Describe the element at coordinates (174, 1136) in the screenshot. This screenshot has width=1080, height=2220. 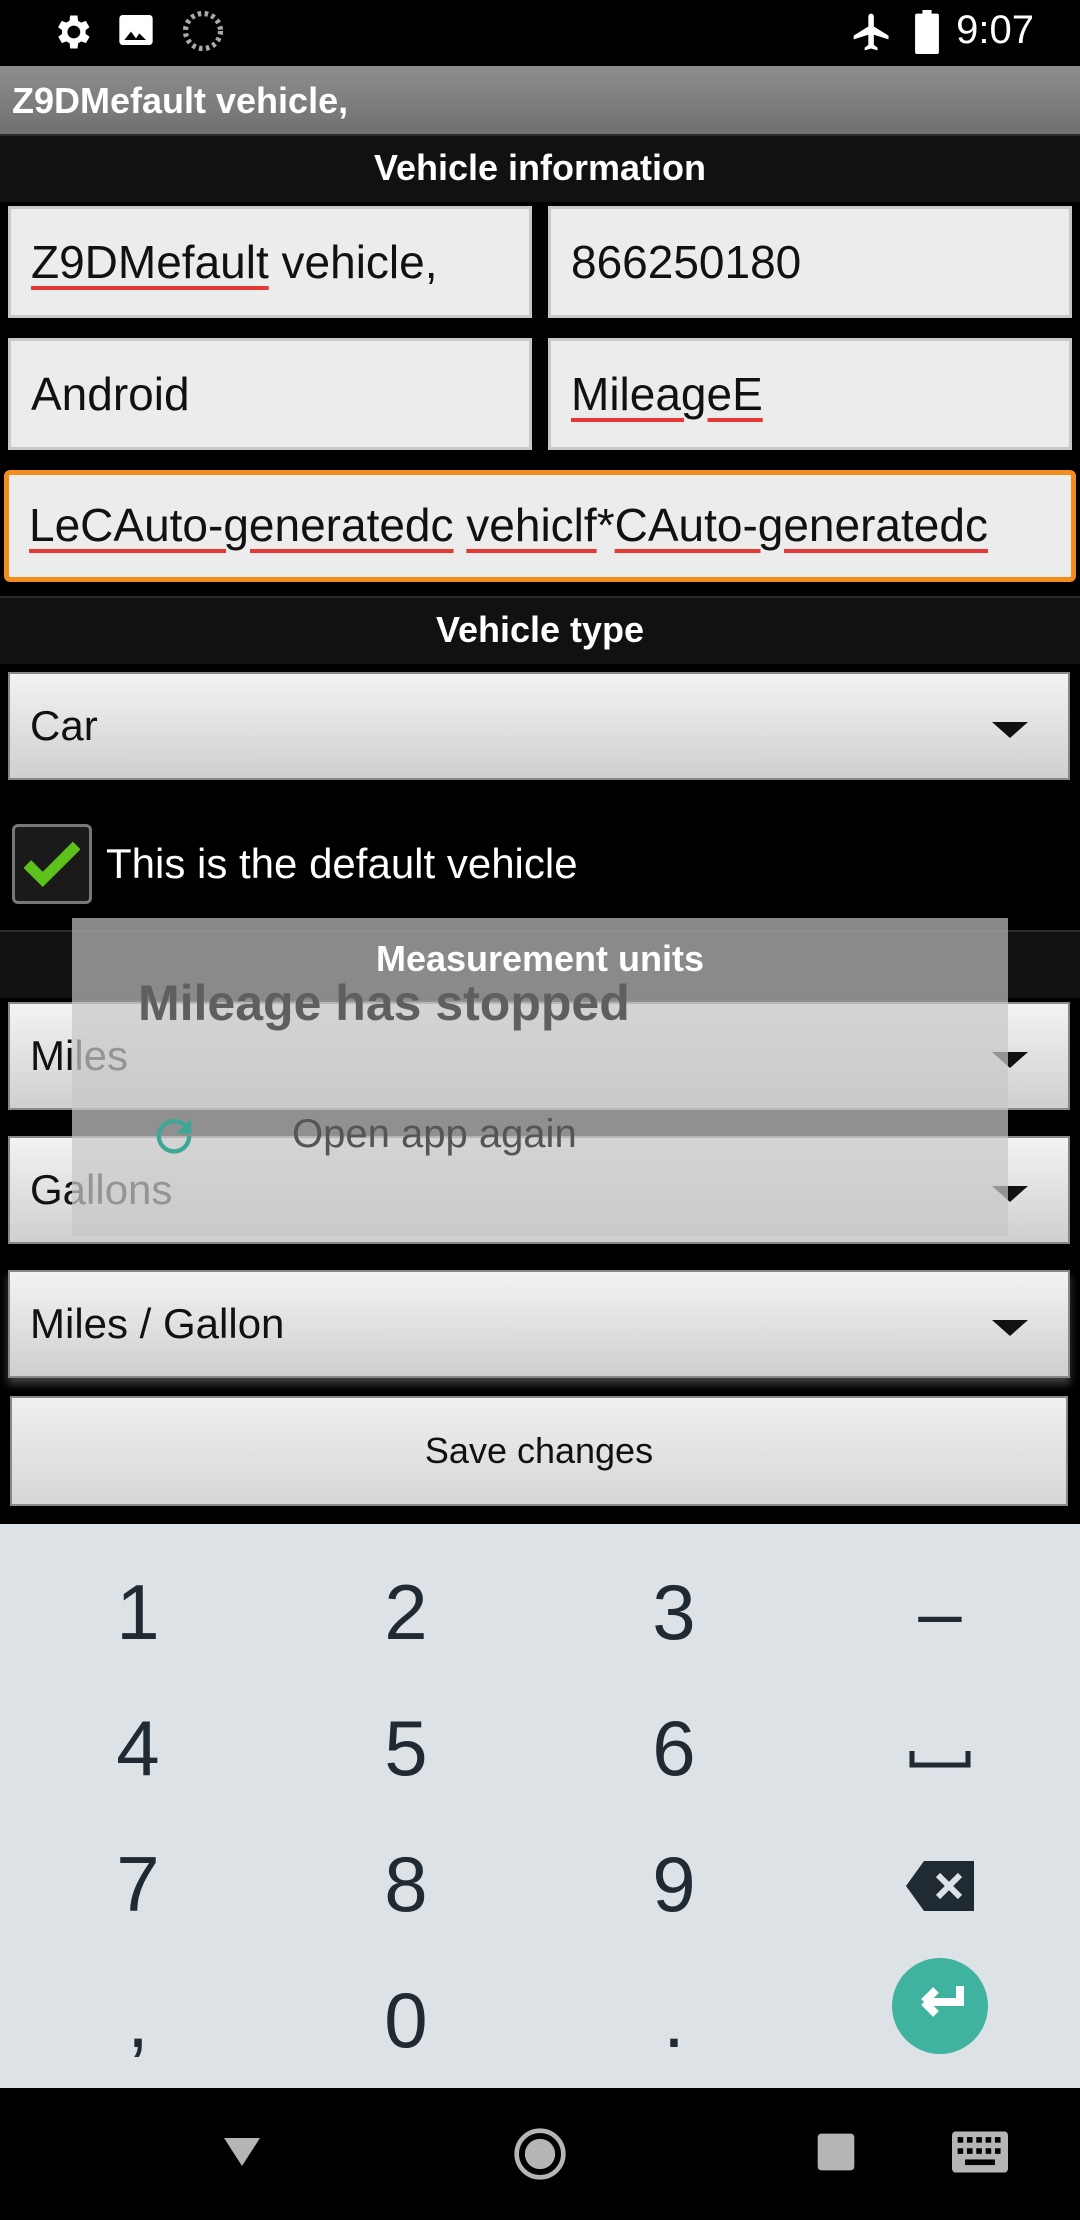
I see `refresh-icon` at that location.